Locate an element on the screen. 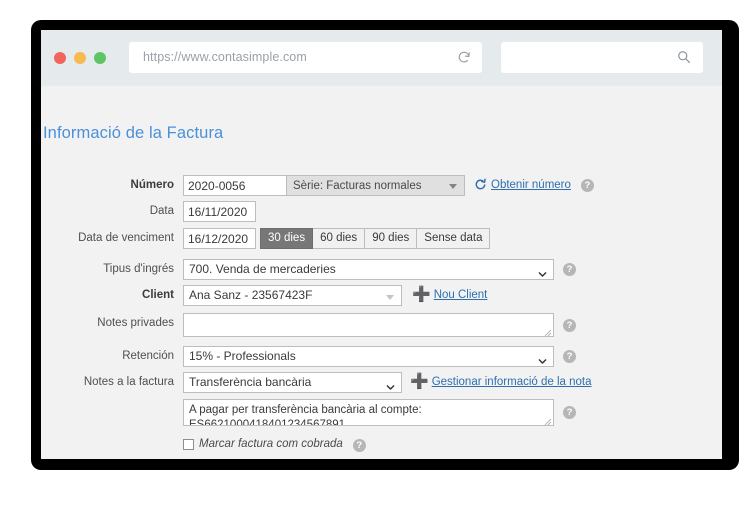  plus-icon-gestionar-nota: ➕ is located at coordinates (419, 382).